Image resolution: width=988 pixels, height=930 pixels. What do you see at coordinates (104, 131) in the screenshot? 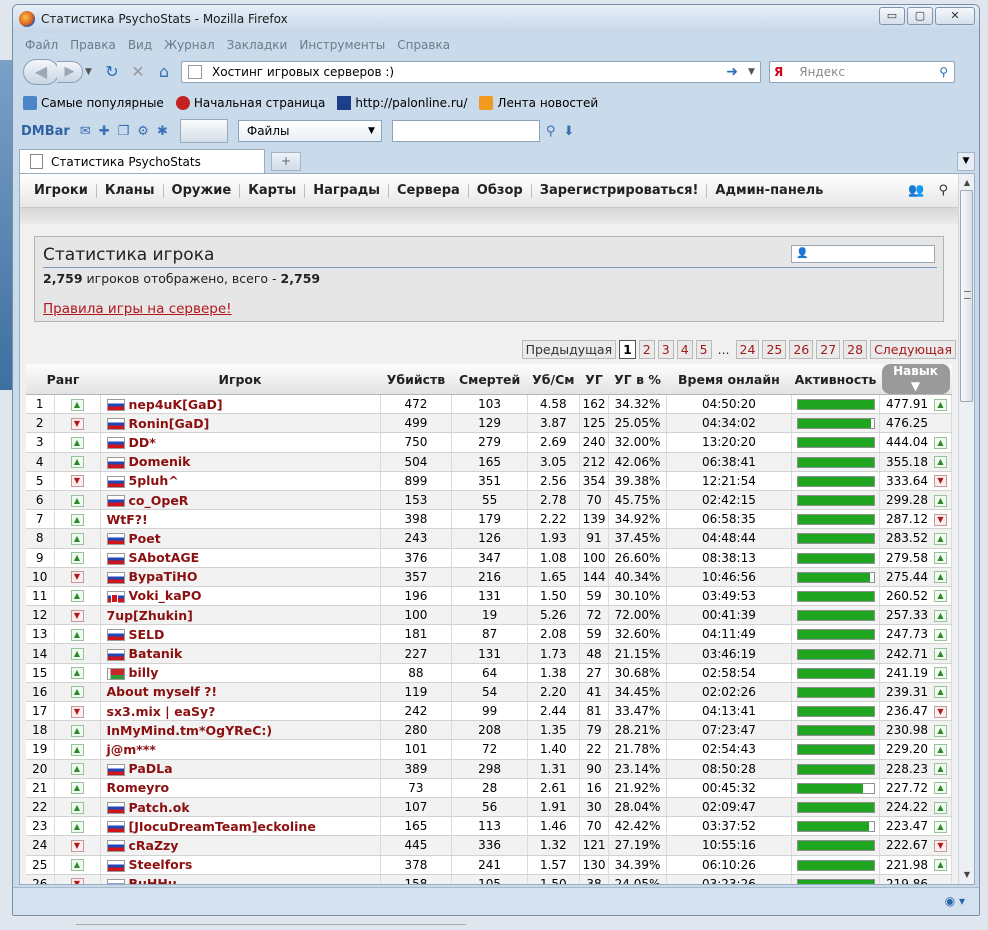
I see `dmbar-add-icon: ✚` at bounding box center [104, 131].